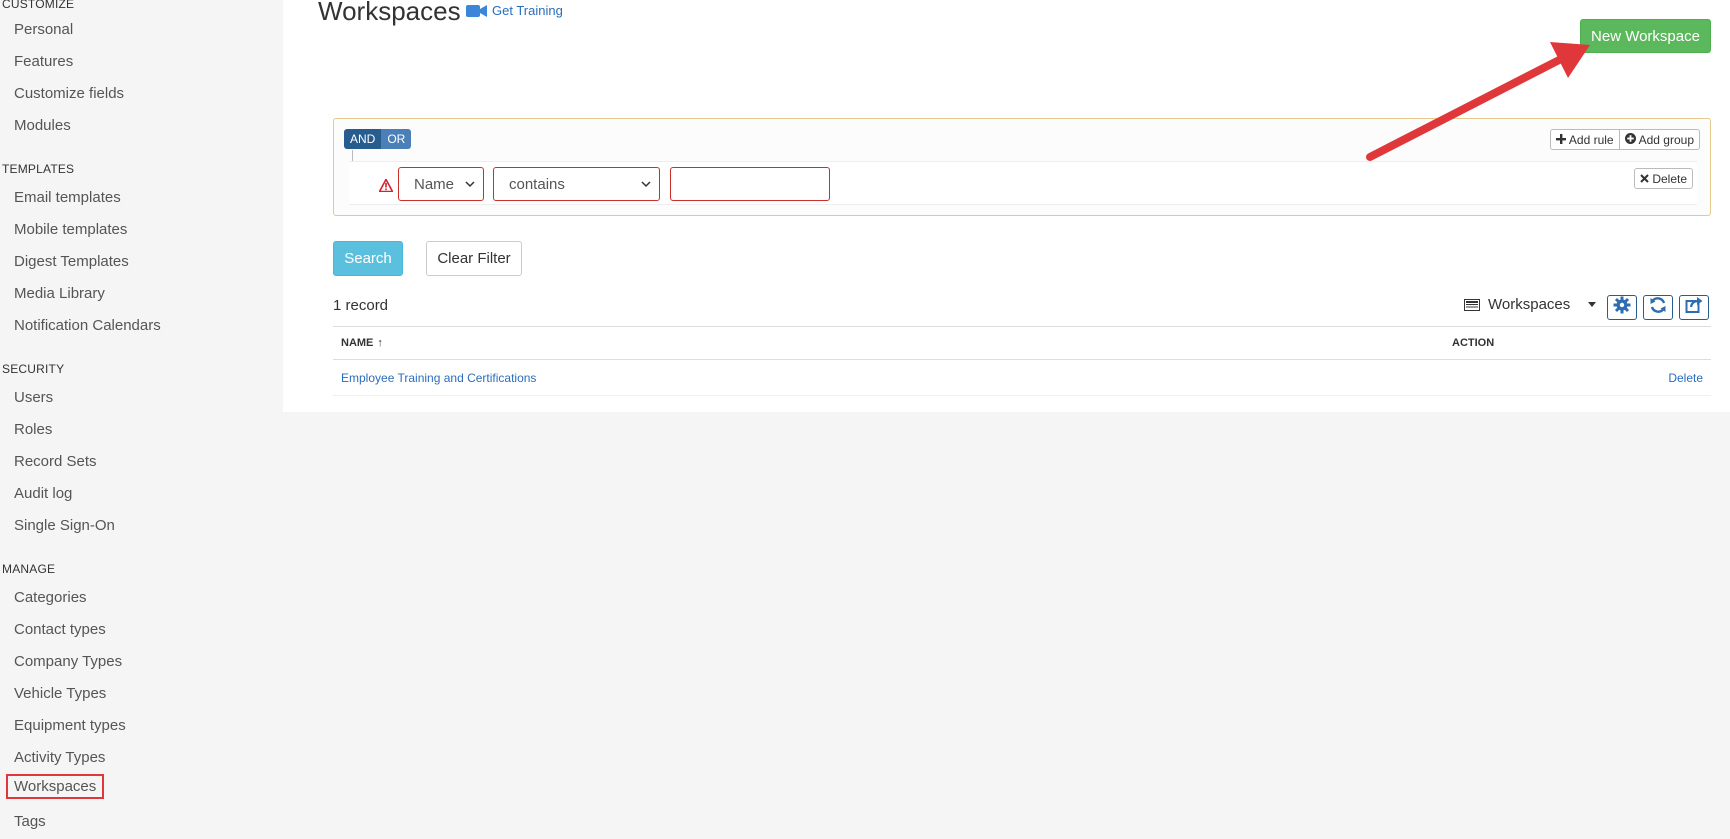 This screenshot has height=839, width=1730. Describe the element at coordinates (474, 258) in the screenshot. I see `clear-filter-button: Clear Filter` at that location.